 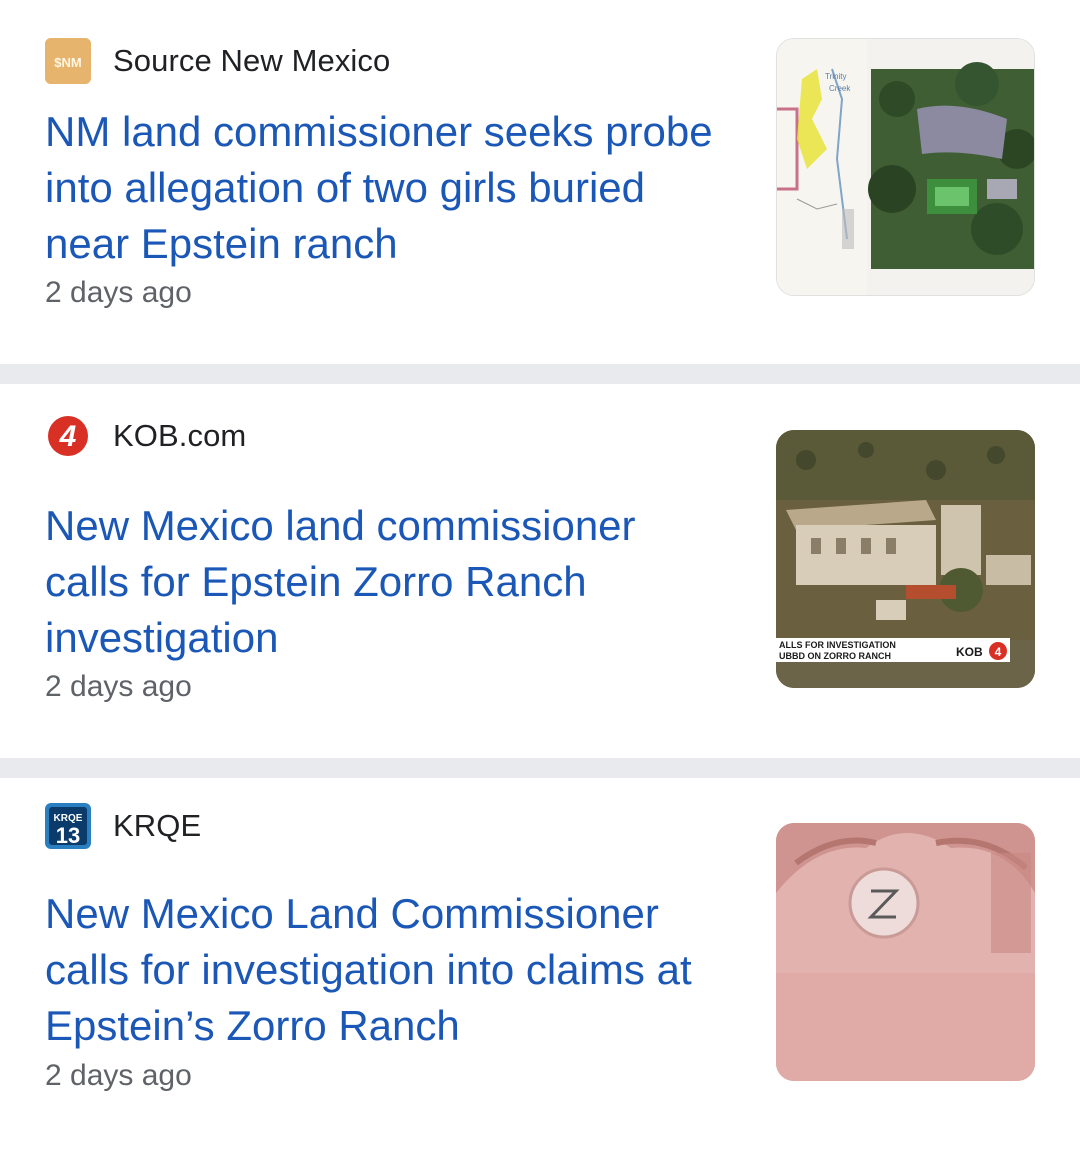 What do you see at coordinates (969, 652) in the screenshot?
I see `svg-text: KOB` at bounding box center [969, 652].